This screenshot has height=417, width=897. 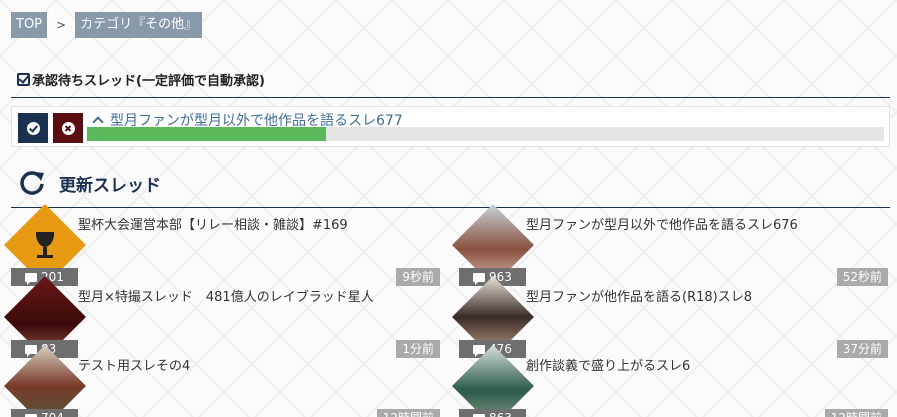 What do you see at coordinates (862, 349) in the screenshot?
I see `updated-time: 37分前` at bounding box center [862, 349].